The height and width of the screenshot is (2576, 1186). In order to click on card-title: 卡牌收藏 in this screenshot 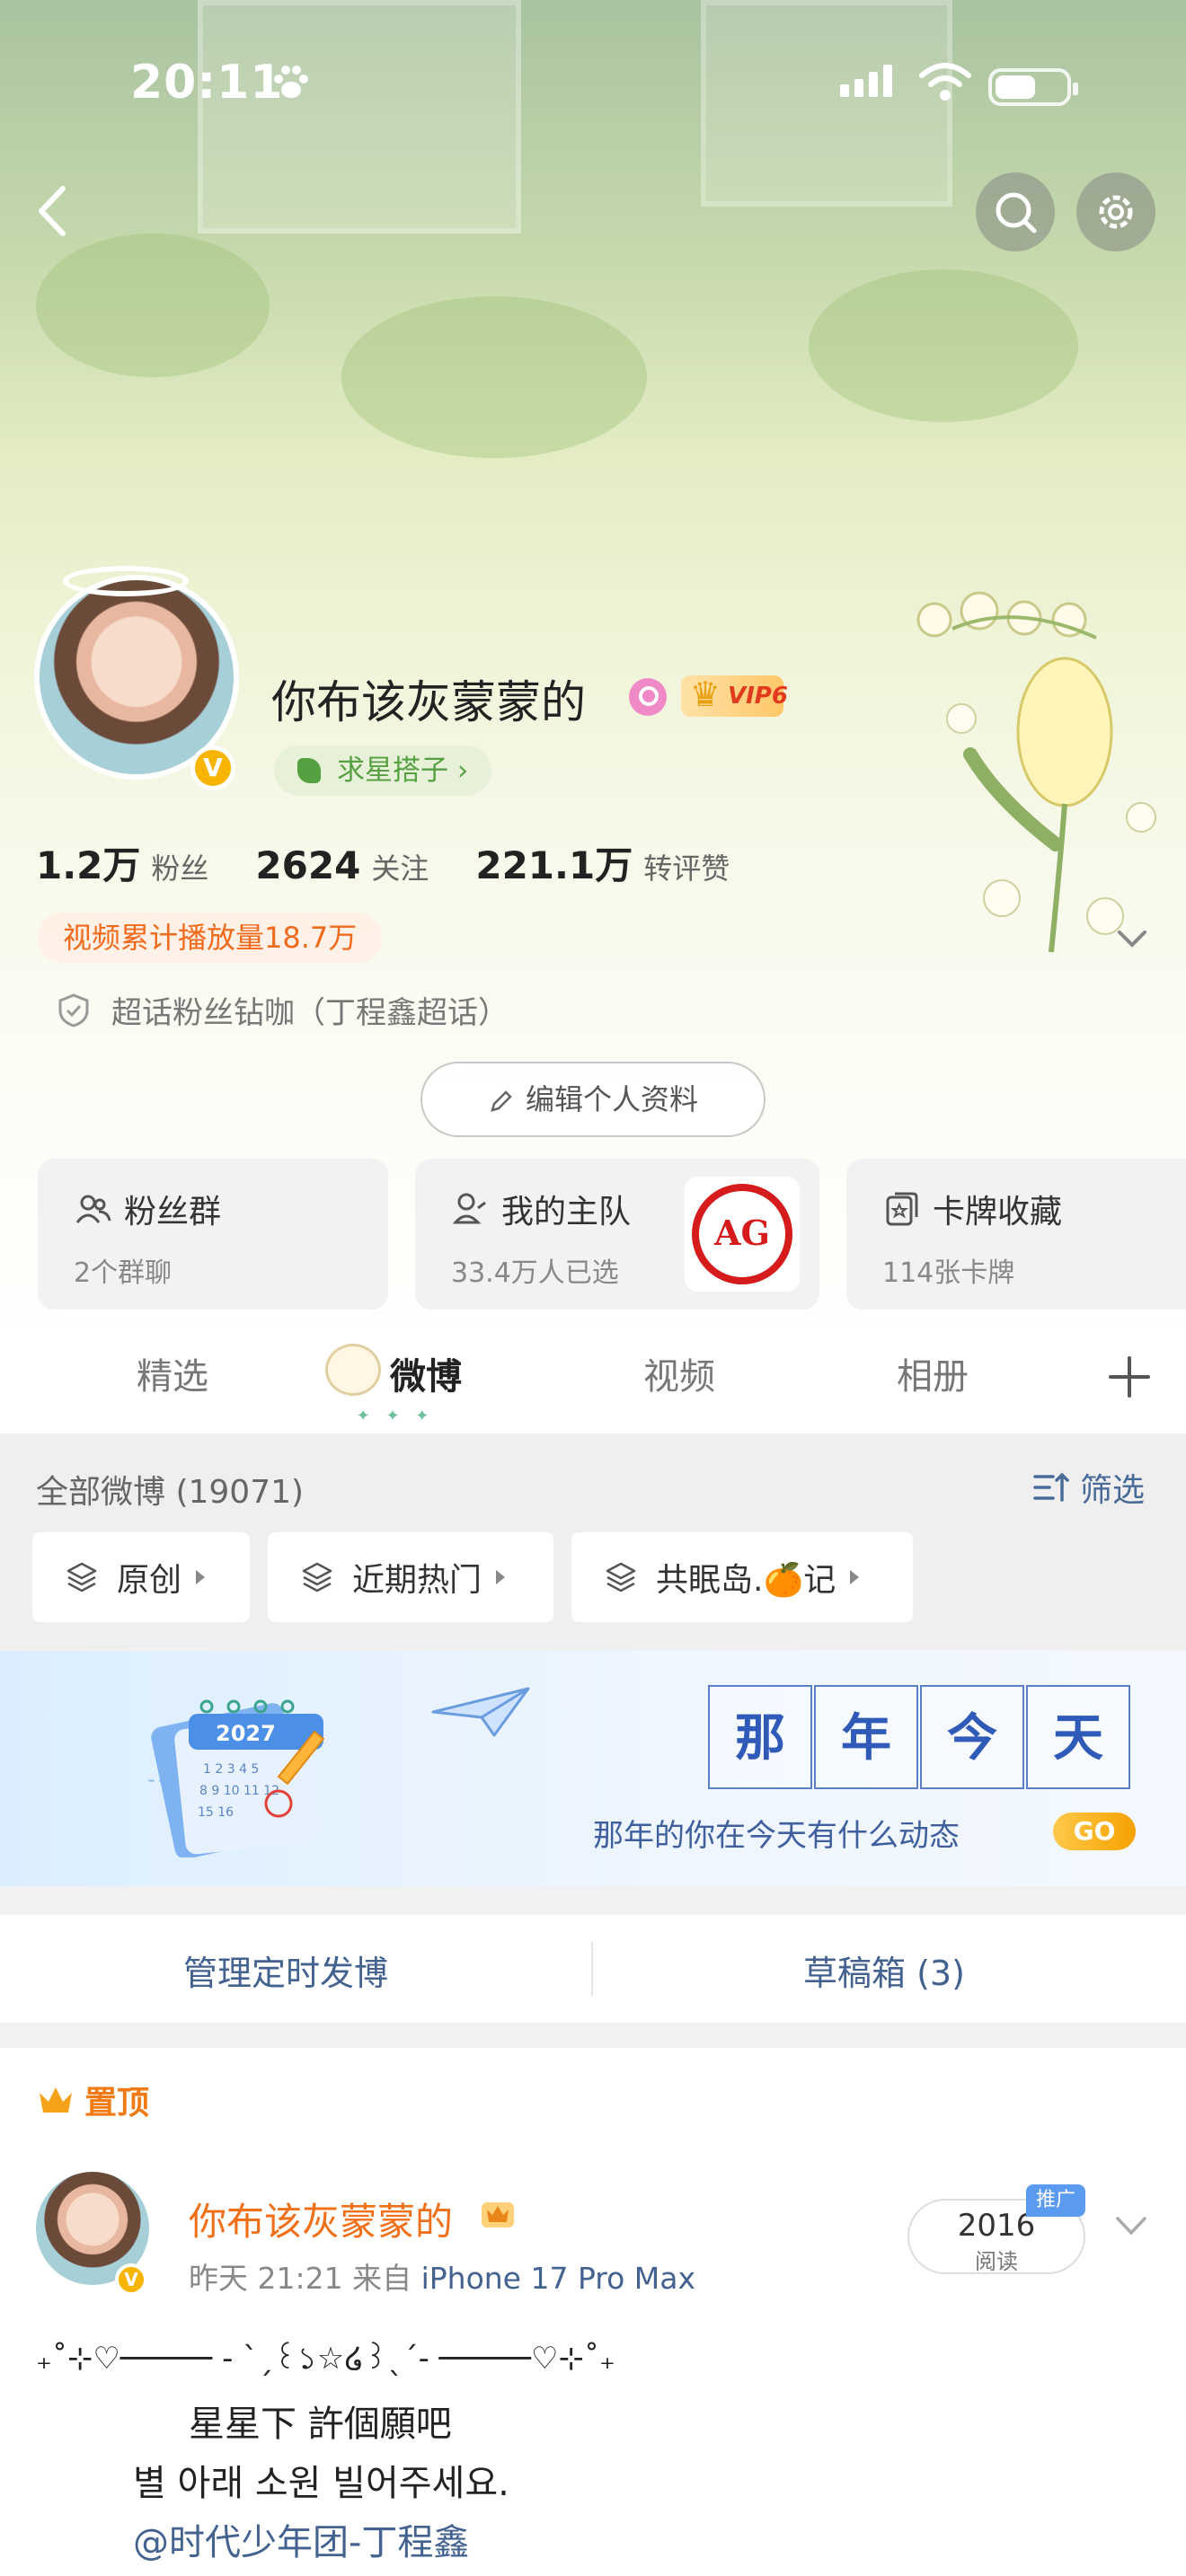, I will do `click(998, 1212)`.